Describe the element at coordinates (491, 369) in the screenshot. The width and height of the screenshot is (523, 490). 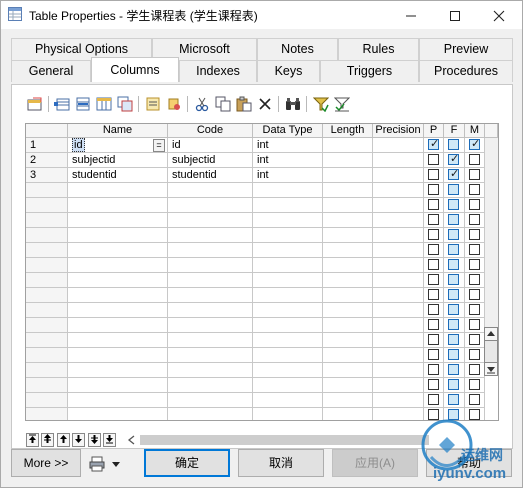
I see `scroll-down-icon` at that location.